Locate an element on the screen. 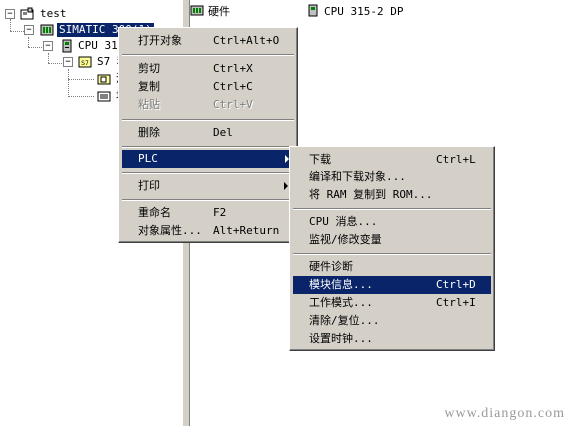 The height and width of the screenshot is (426, 571). menu-item-shortcut: Ctrl+I is located at coordinates (456, 302).